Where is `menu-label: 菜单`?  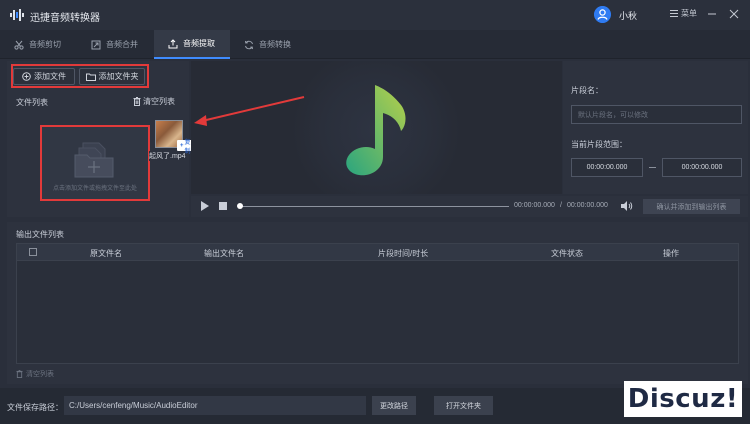
menu-label: 菜单 is located at coordinates (689, 13).